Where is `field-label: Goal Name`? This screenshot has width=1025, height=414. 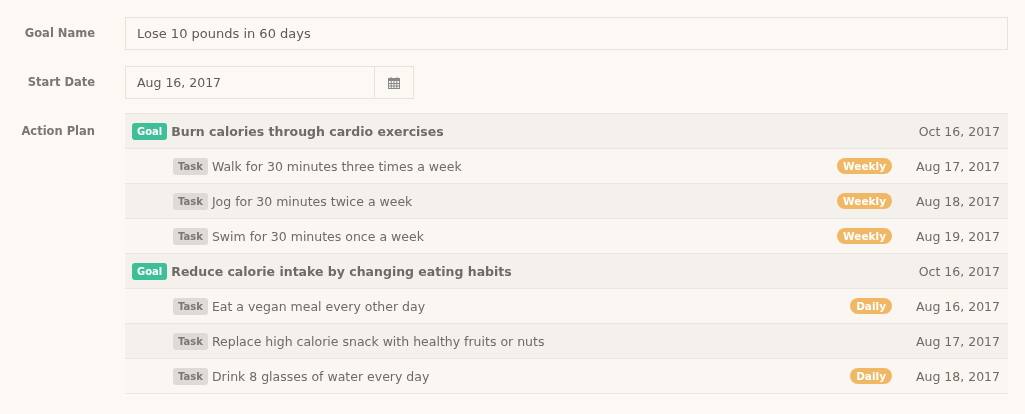 field-label: Goal Name is located at coordinates (59, 33).